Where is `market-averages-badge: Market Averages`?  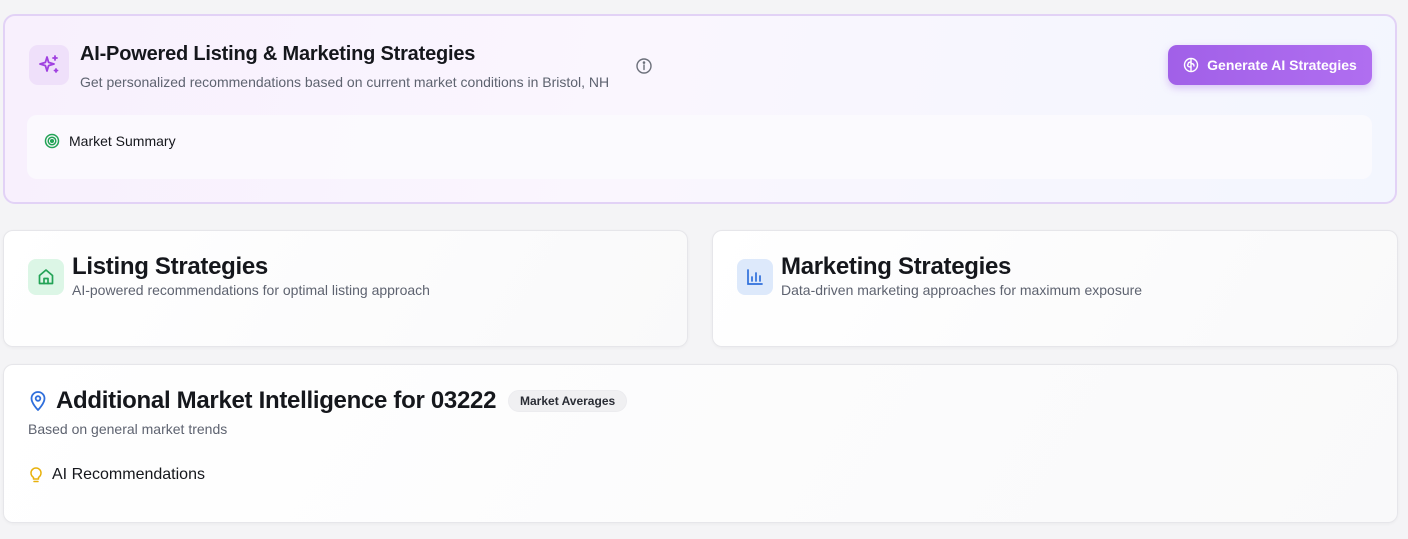
market-averages-badge: Market Averages is located at coordinates (568, 401).